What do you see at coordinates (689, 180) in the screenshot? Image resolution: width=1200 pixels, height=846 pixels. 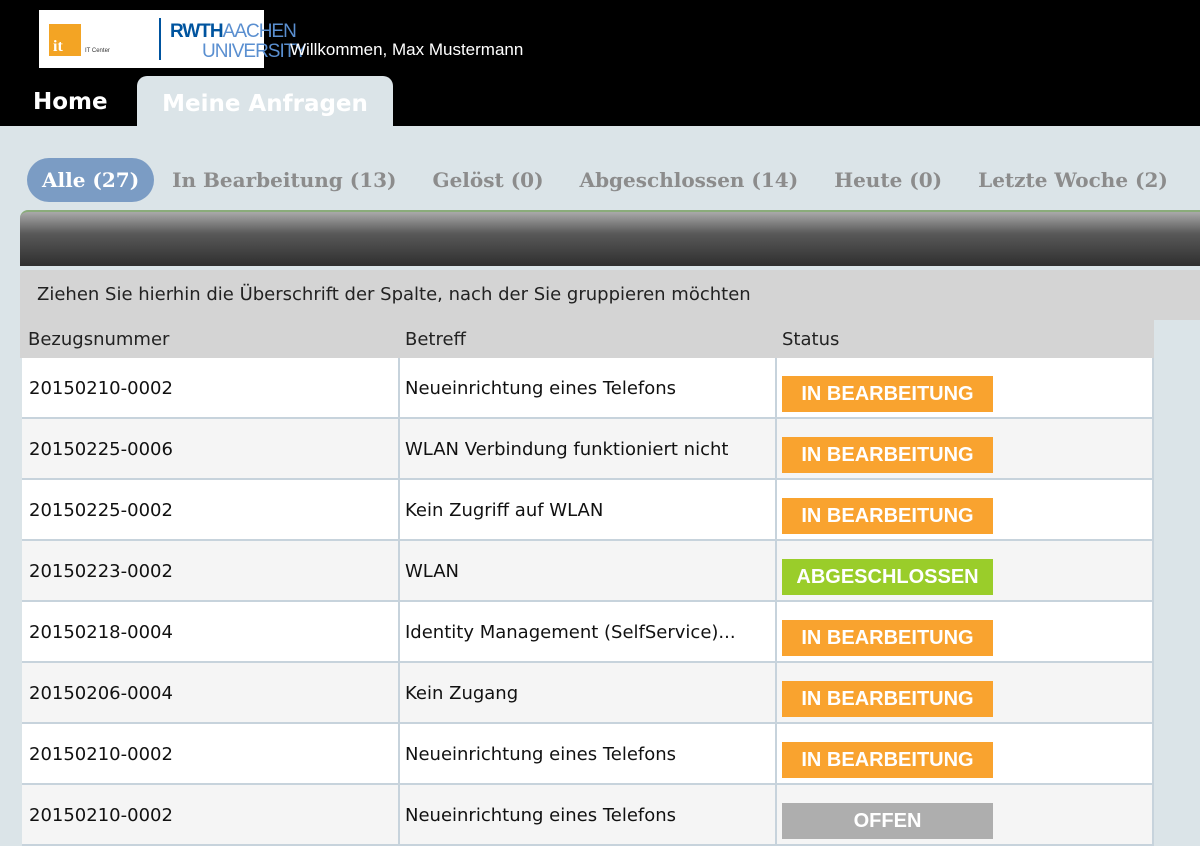 I see `filter-tab: Abgeschlossen (14)` at bounding box center [689, 180].